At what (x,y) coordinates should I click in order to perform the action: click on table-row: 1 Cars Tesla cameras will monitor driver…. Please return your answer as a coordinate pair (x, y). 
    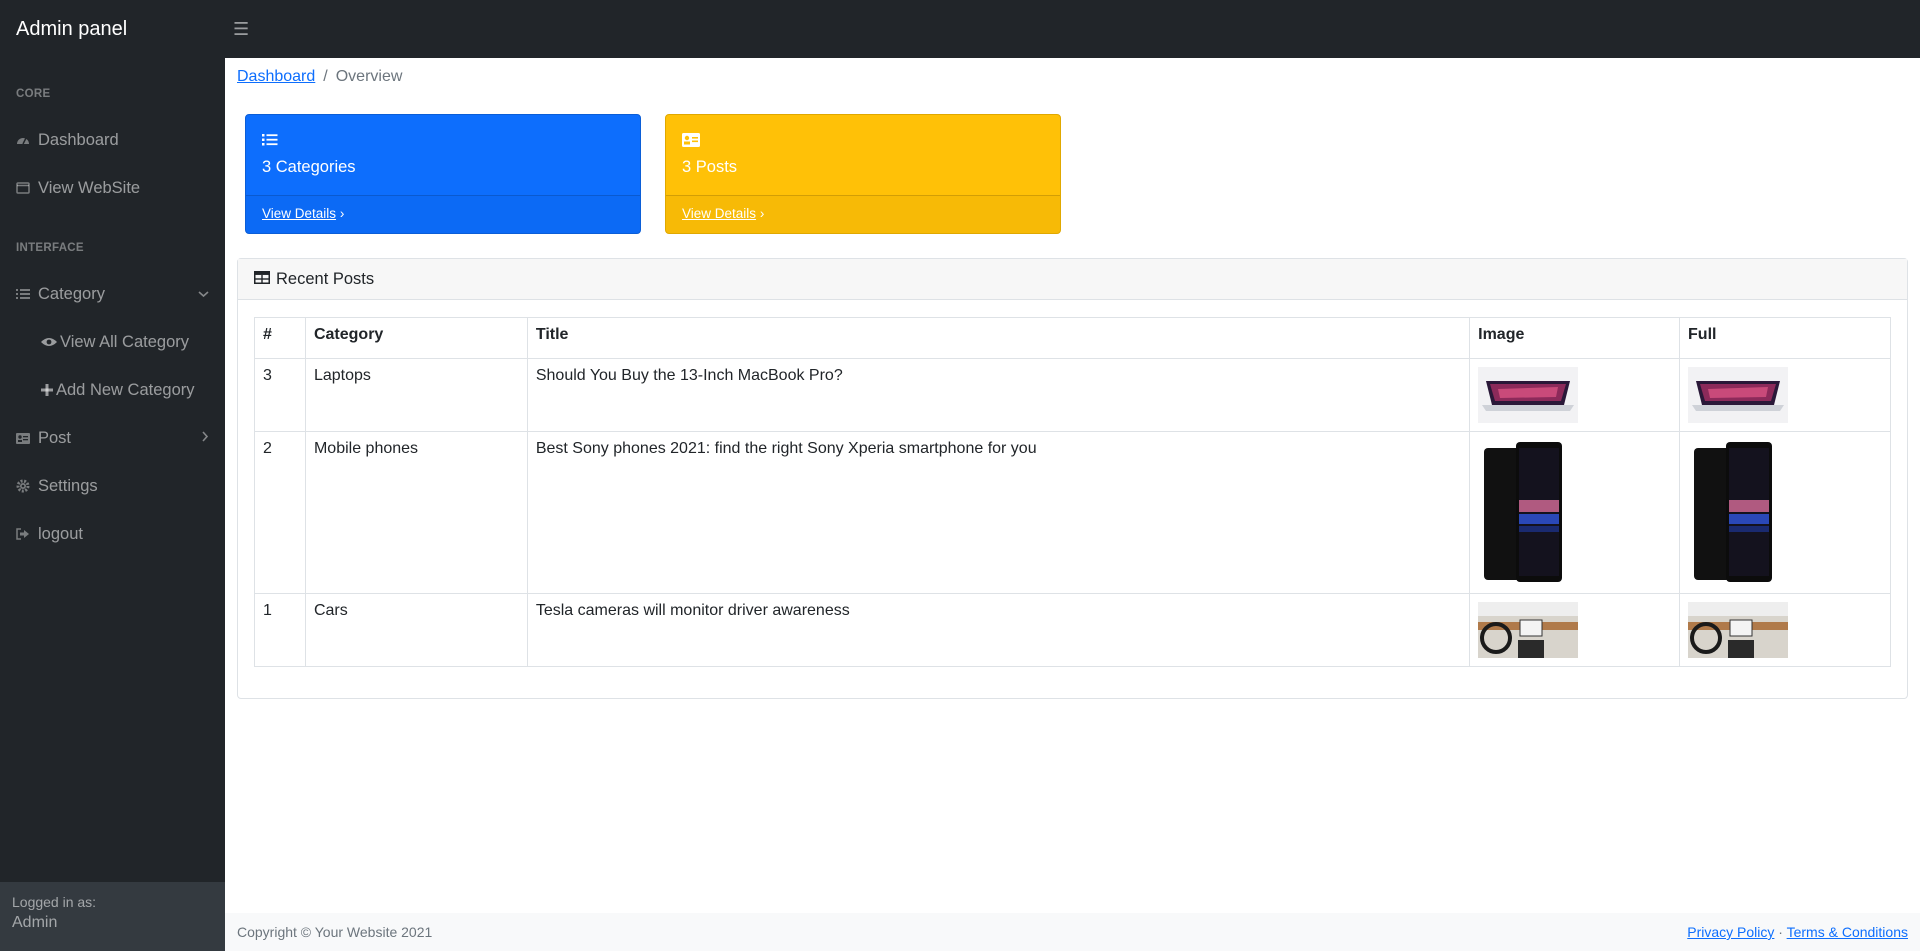
    Looking at the image, I should click on (1072, 630).